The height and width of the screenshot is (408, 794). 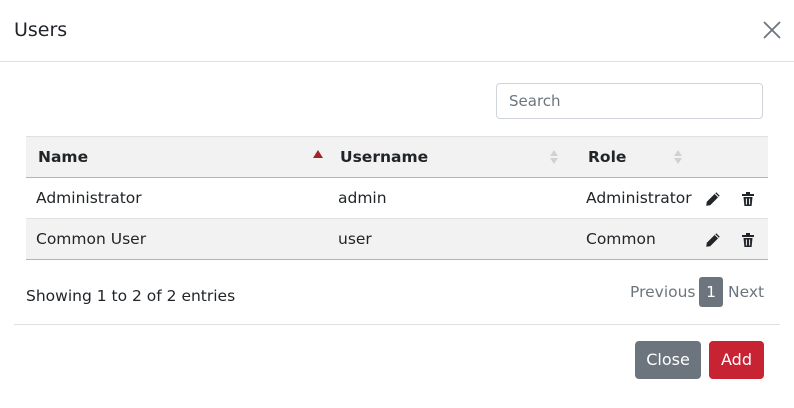 What do you see at coordinates (177, 157) in the screenshot?
I see `column-header-name: Name` at bounding box center [177, 157].